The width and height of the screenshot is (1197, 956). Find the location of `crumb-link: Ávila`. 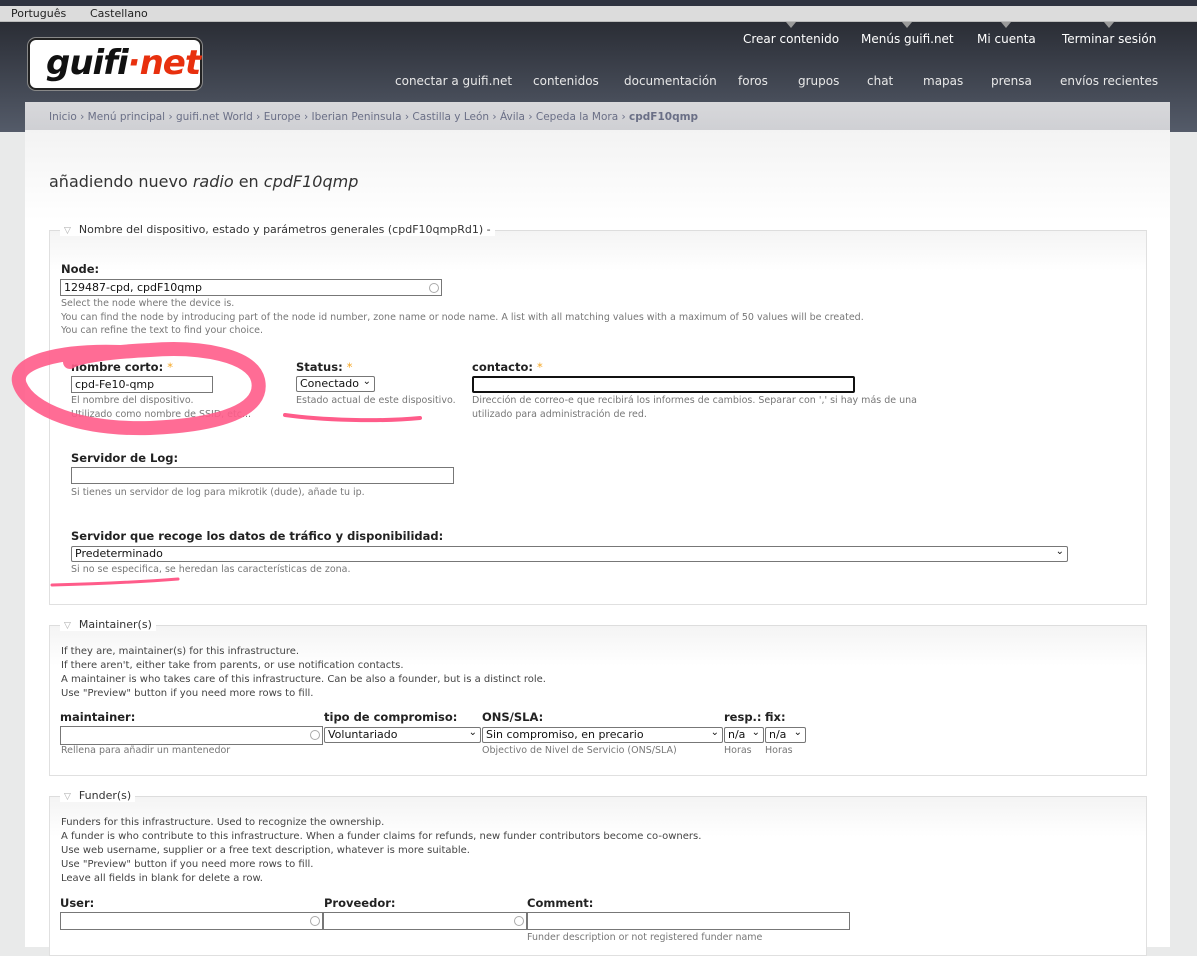

crumb-link: Ávila is located at coordinates (512, 117).